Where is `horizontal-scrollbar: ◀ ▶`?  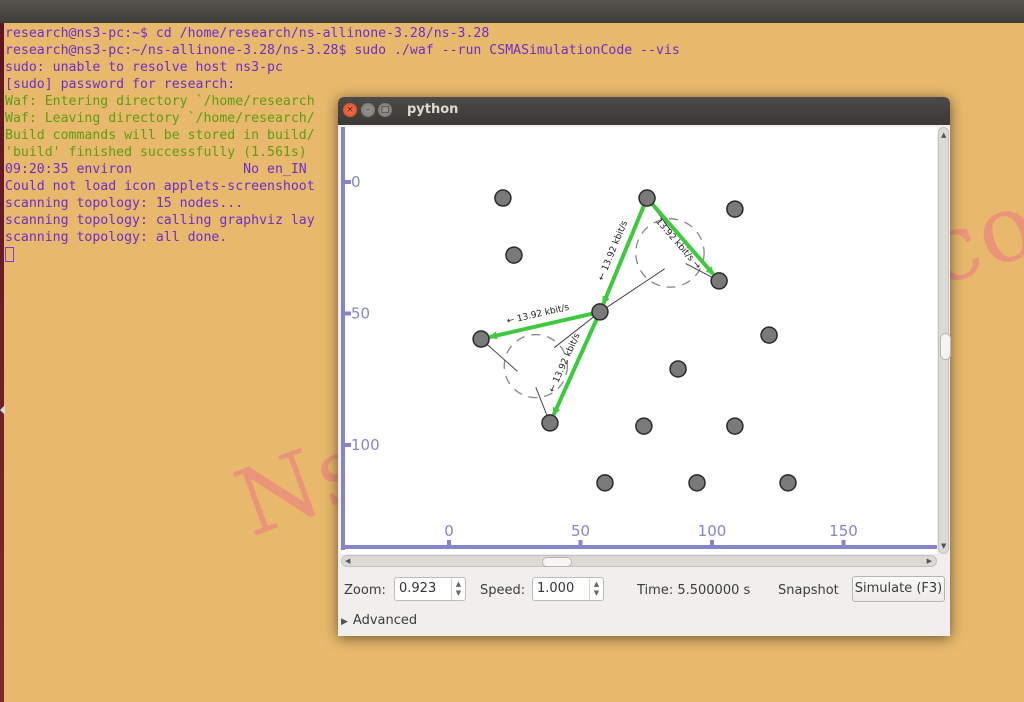
horizontal-scrollbar: ◀ ▶ is located at coordinates (639, 561).